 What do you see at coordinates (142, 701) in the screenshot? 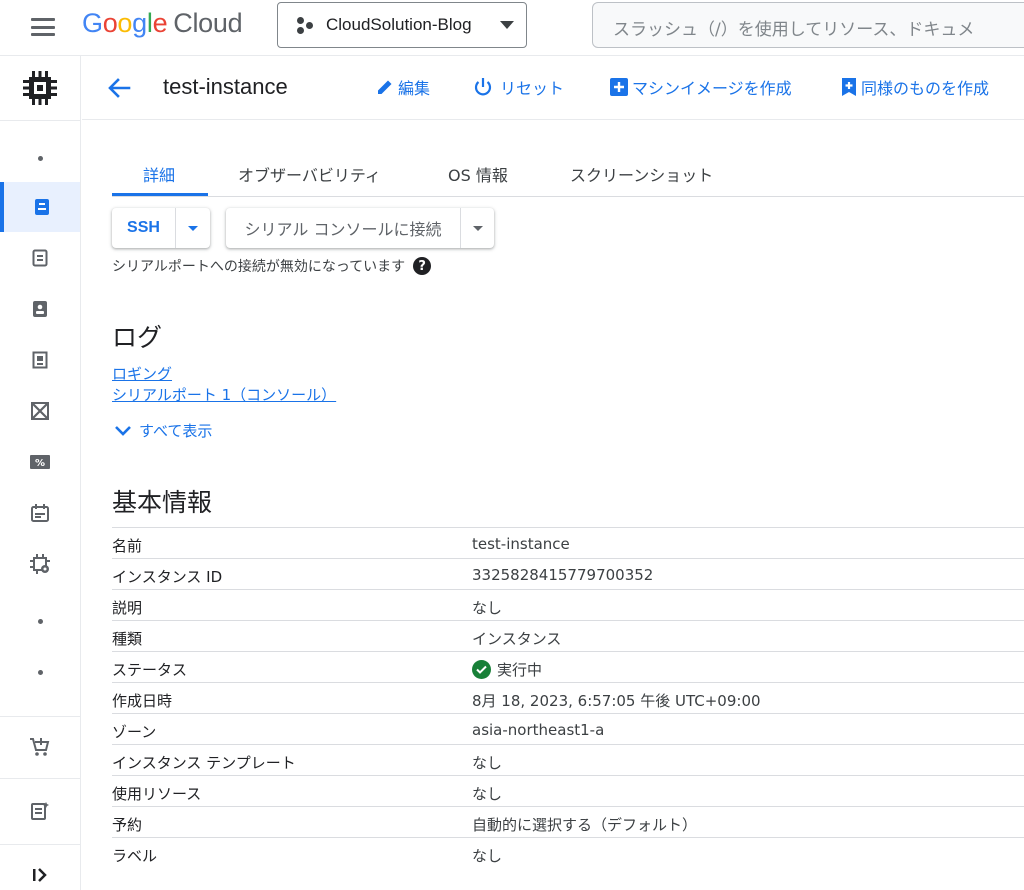
I see `row-key: 作成日時` at bounding box center [142, 701].